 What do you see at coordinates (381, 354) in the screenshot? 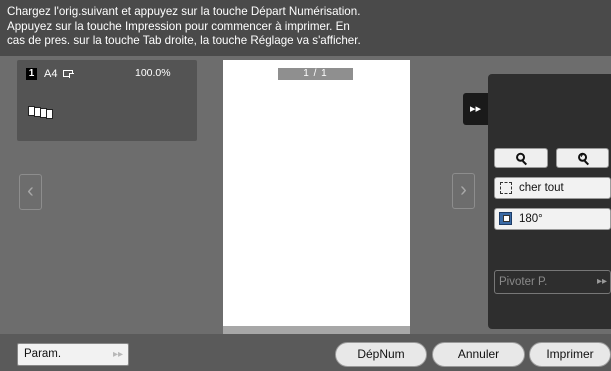
I see `start-scan-button: DépNum` at bounding box center [381, 354].